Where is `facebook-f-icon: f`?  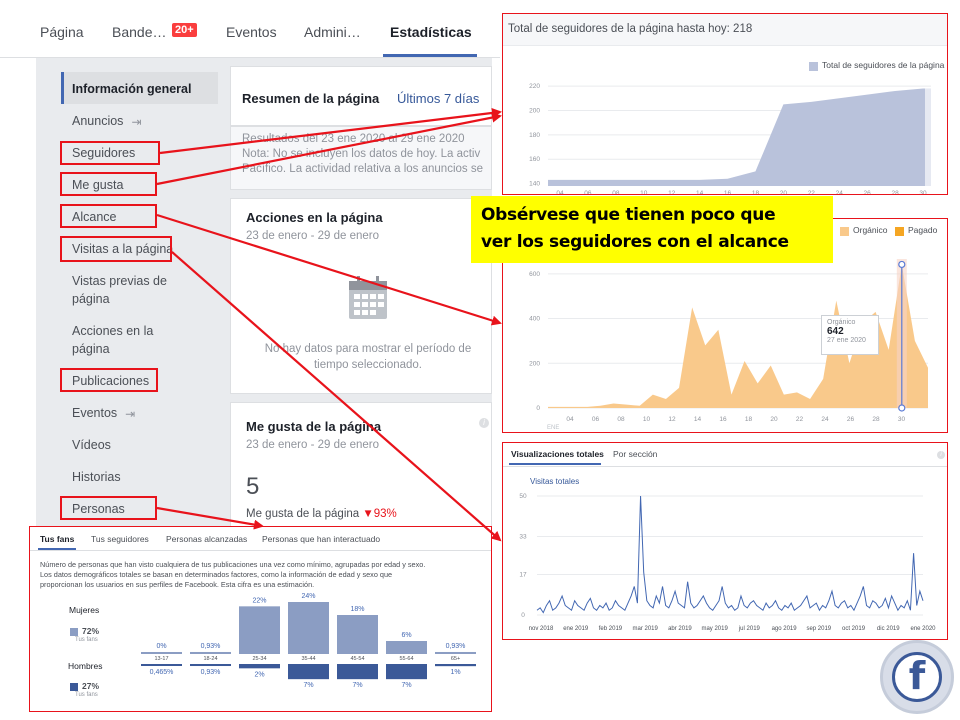
facebook-f-icon: f is located at coordinates (917, 676).